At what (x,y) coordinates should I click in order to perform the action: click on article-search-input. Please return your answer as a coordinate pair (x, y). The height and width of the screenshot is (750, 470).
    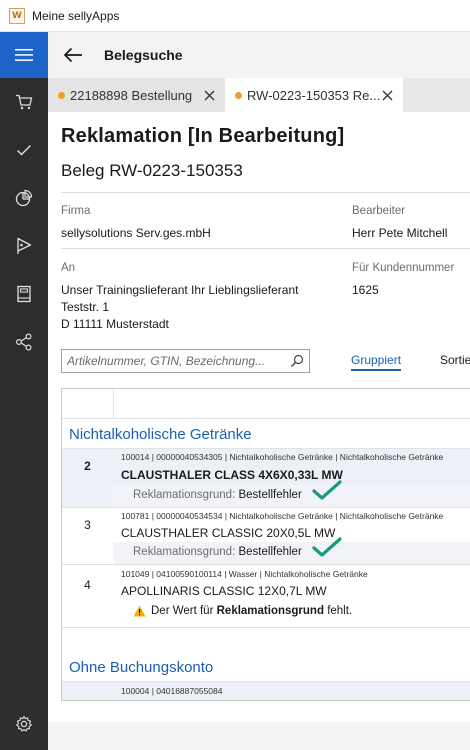
    Looking at the image, I should click on (177, 361).